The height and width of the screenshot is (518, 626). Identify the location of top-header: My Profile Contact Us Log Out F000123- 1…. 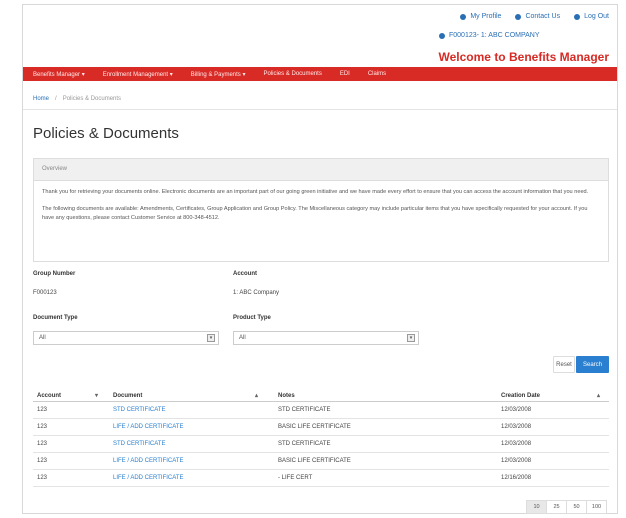
(320, 36).